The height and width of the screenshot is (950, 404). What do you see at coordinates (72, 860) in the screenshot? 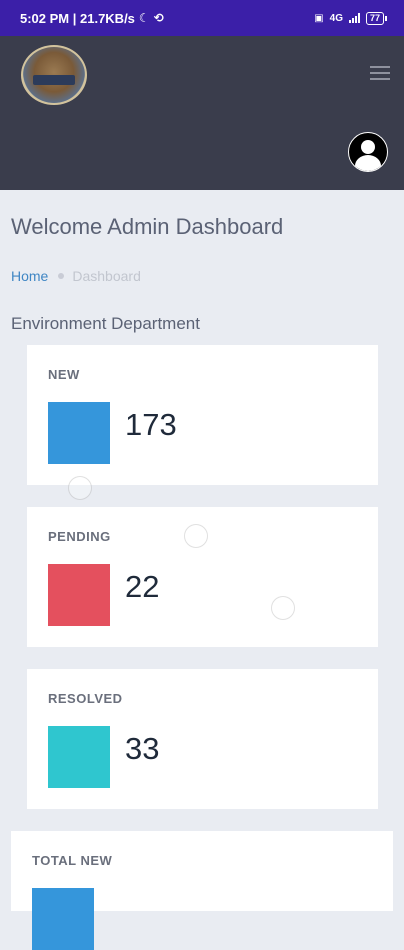
I see `stat-card-label: TOTAL NEW` at bounding box center [72, 860].